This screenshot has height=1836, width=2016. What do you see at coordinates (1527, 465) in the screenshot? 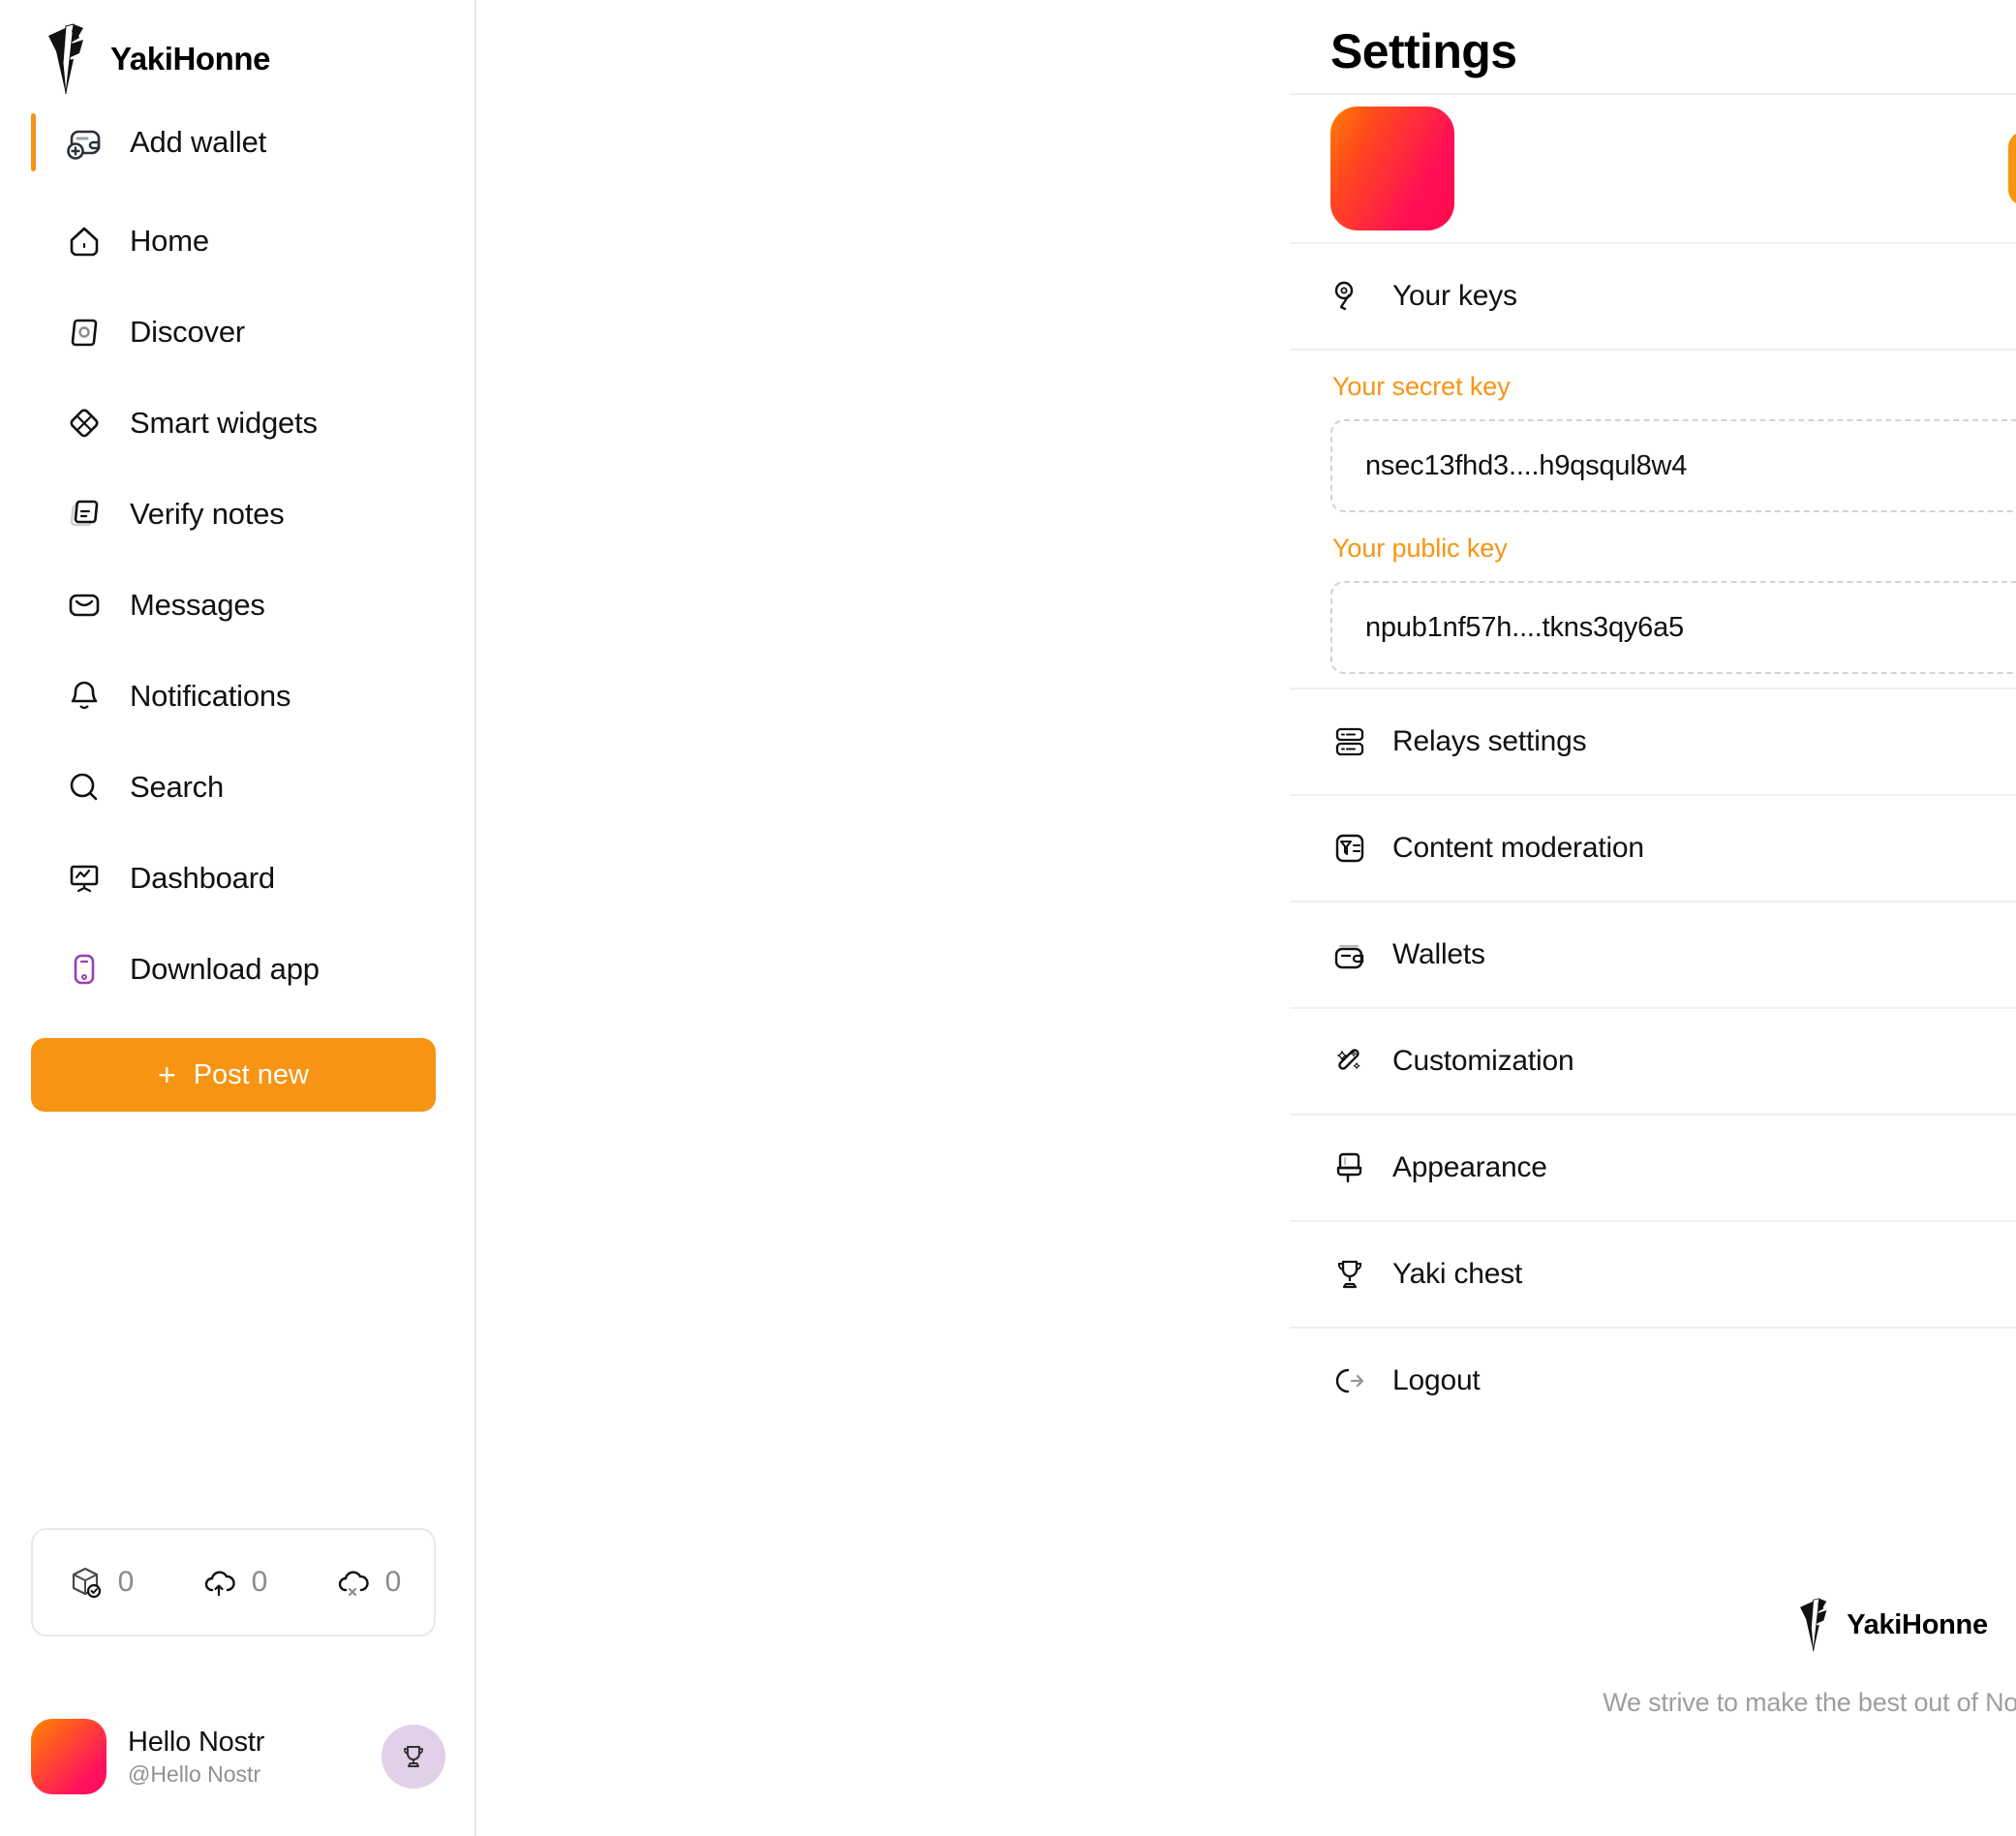
I see `secret-key-value: nsec13fhd3....h9qsqul8w4` at bounding box center [1527, 465].